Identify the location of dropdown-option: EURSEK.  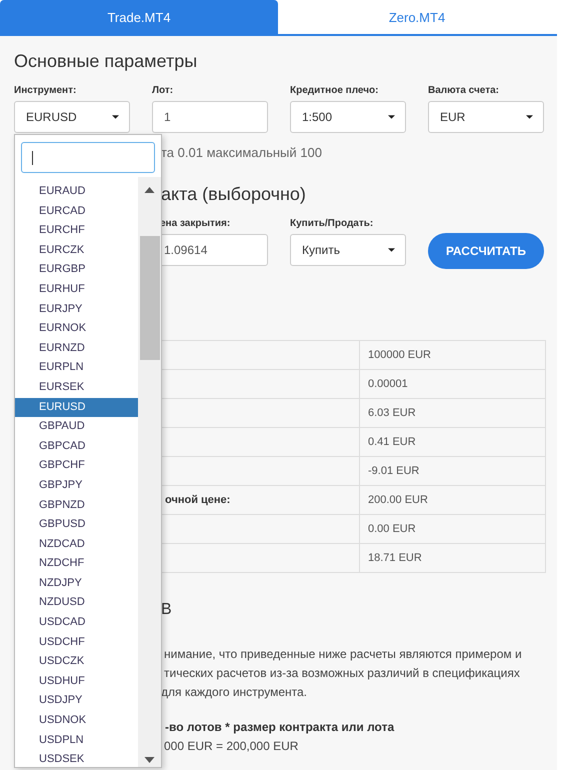
(76, 388).